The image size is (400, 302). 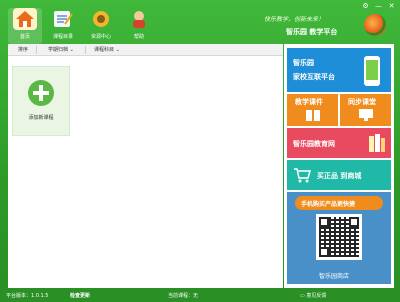 I want to click on shopping-cart-icon, so click(x=302, y=175).